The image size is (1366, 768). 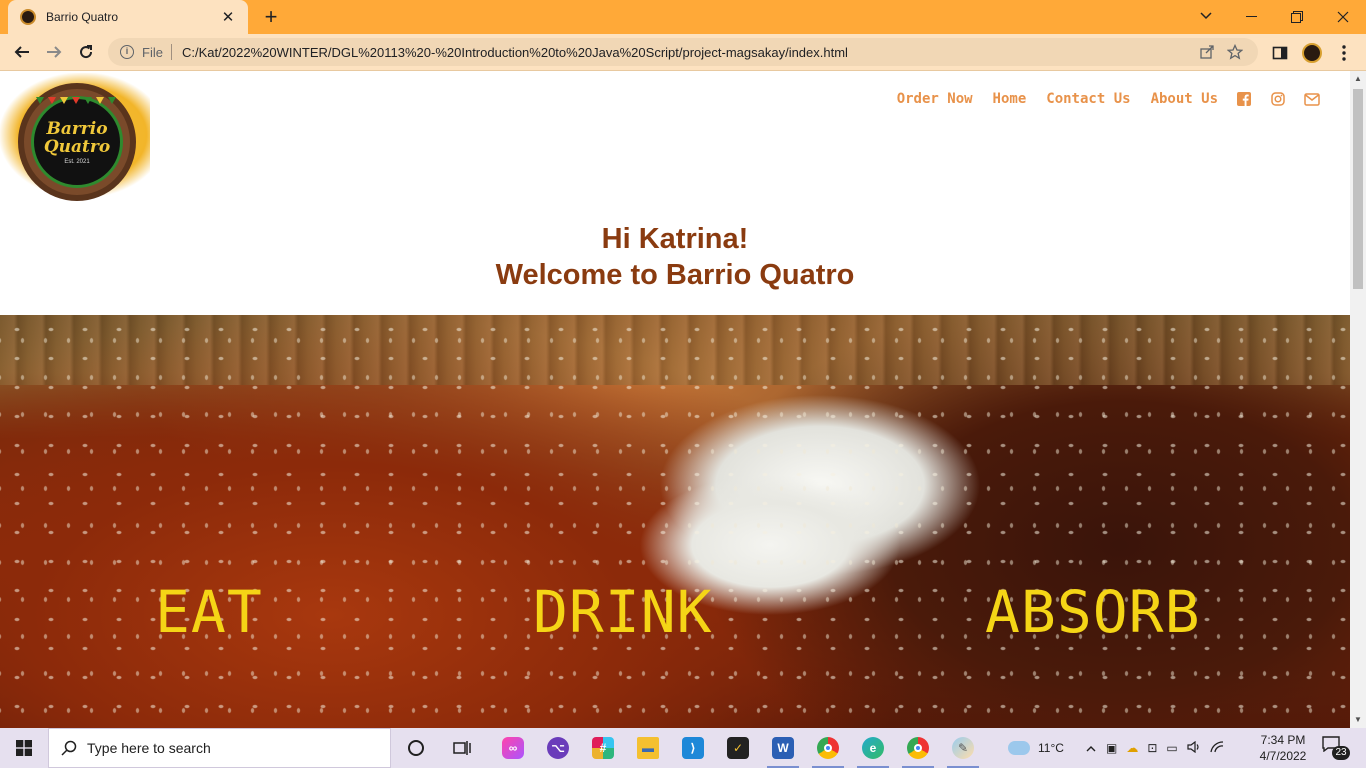 I want to click on share-icon, so click(x=1207, y=52).